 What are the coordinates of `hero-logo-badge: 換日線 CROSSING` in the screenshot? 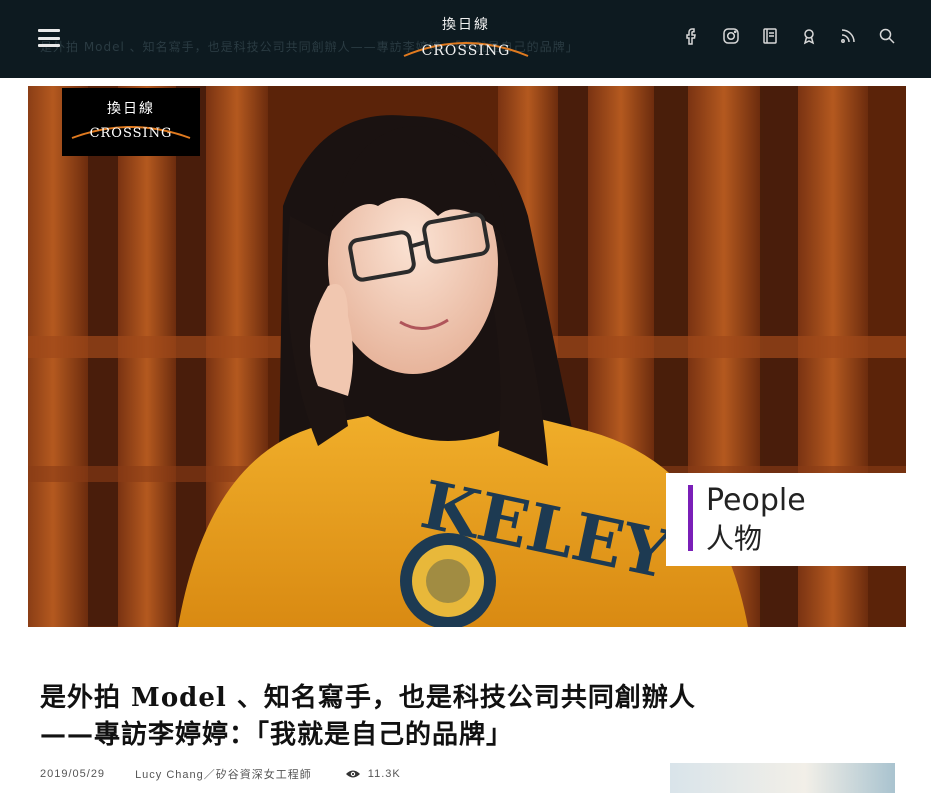 It's located at (131, 122).